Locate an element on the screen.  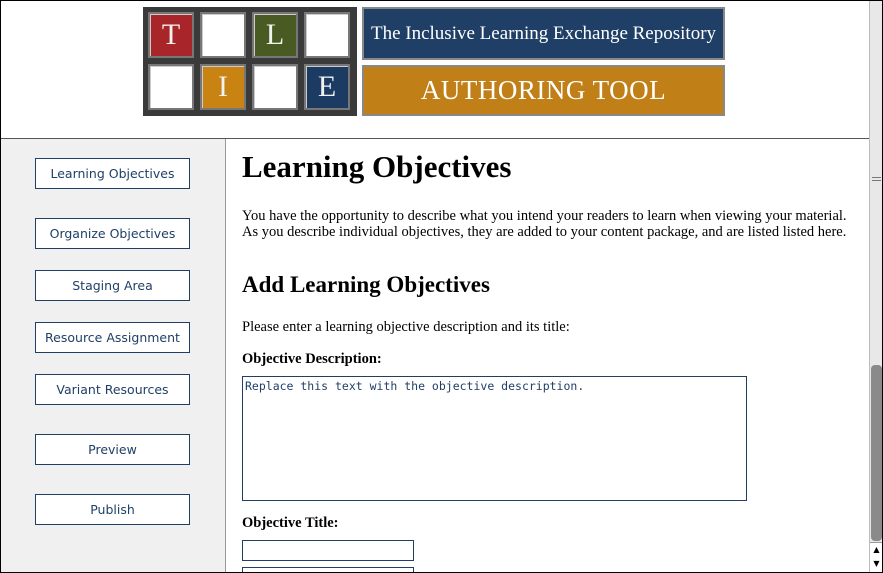
nav-staging-area-button: Staging Area is located at coordinates (112, 285).